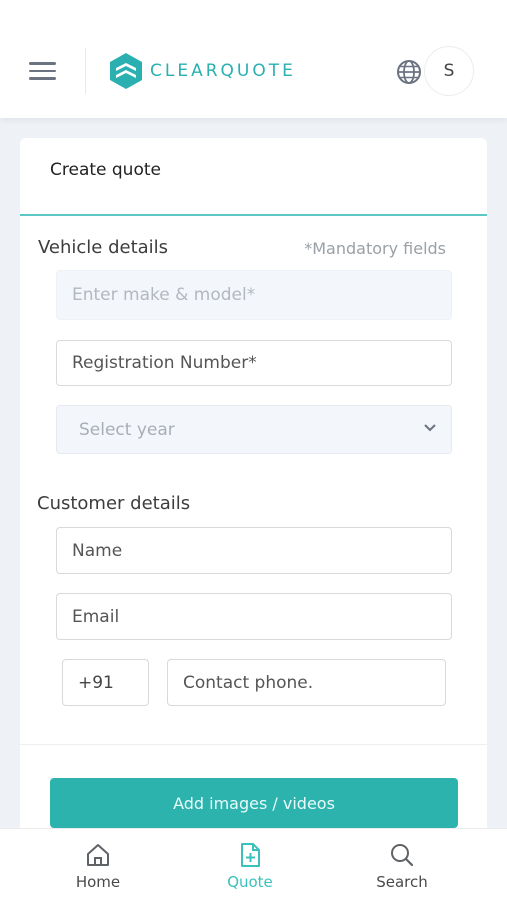  I want to click on nav-item-home: Home, so click(98, 866).